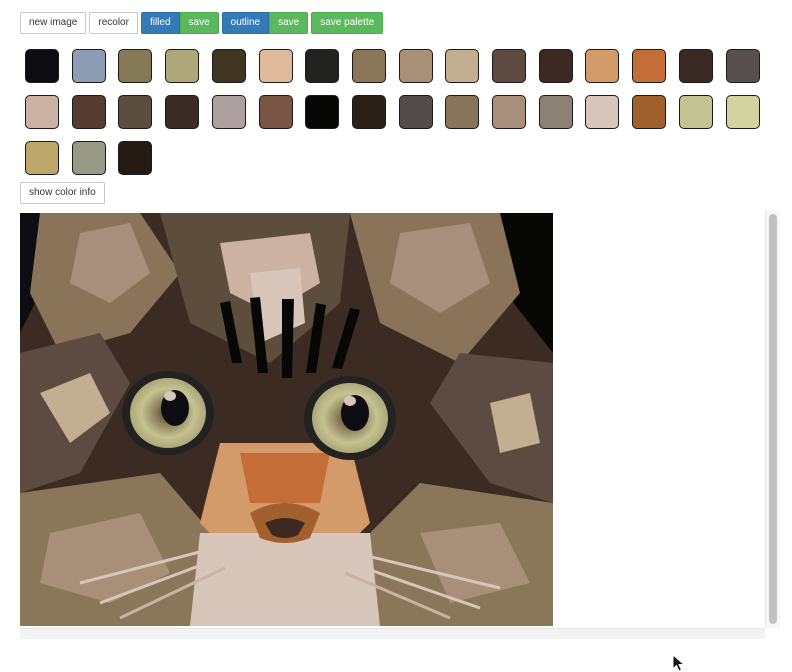  What do you see at coordinates (199, 23) in the screenshot?
I see `filled-save-button: save` at bounding box center [199, 23].